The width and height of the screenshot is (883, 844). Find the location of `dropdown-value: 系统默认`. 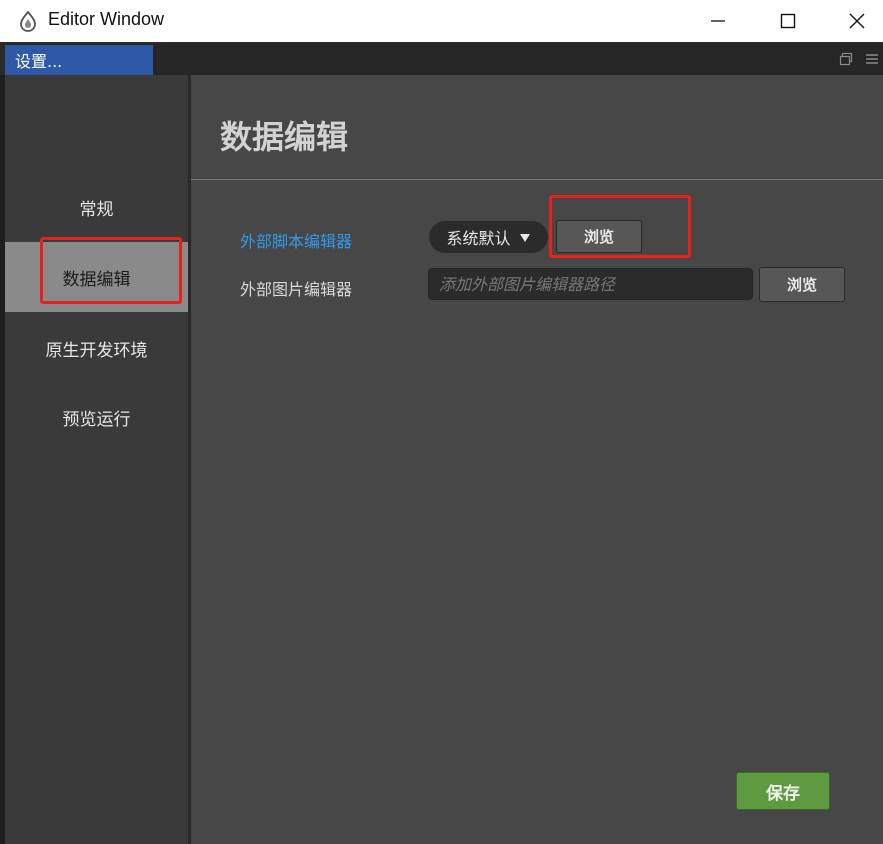

dropdown-value: 系统默认 is located at coordinates (478, 238).